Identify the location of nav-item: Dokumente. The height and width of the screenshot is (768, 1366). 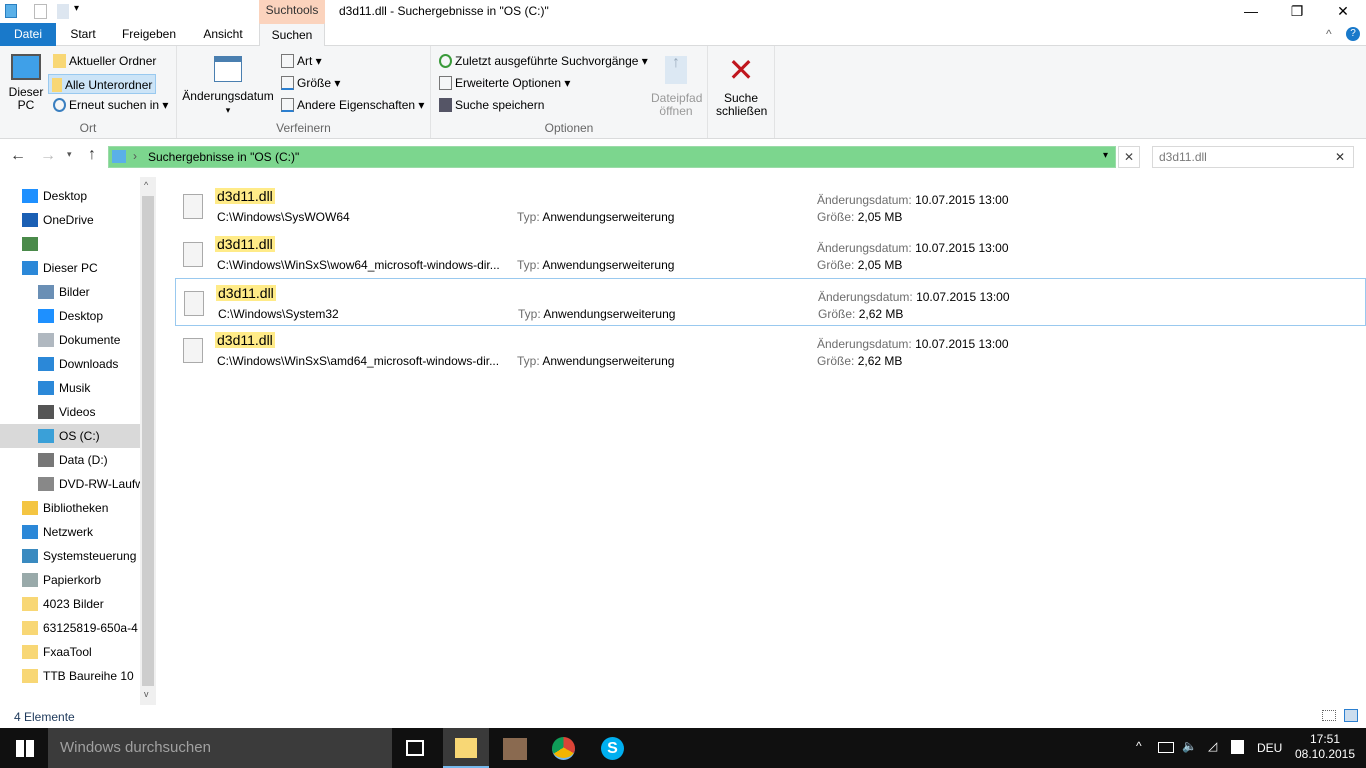
(70, 340).